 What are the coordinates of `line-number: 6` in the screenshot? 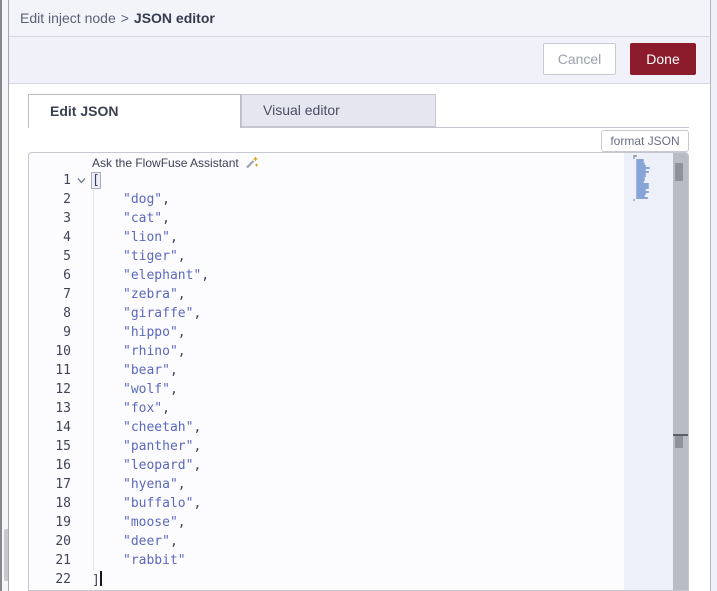 It's located at (67, 275).